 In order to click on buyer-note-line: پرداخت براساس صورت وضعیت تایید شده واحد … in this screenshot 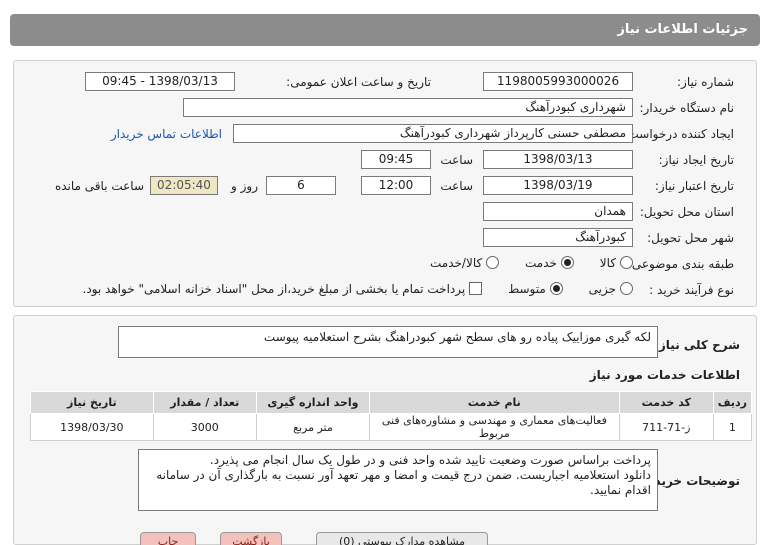, I will do `click(430, 460)`.